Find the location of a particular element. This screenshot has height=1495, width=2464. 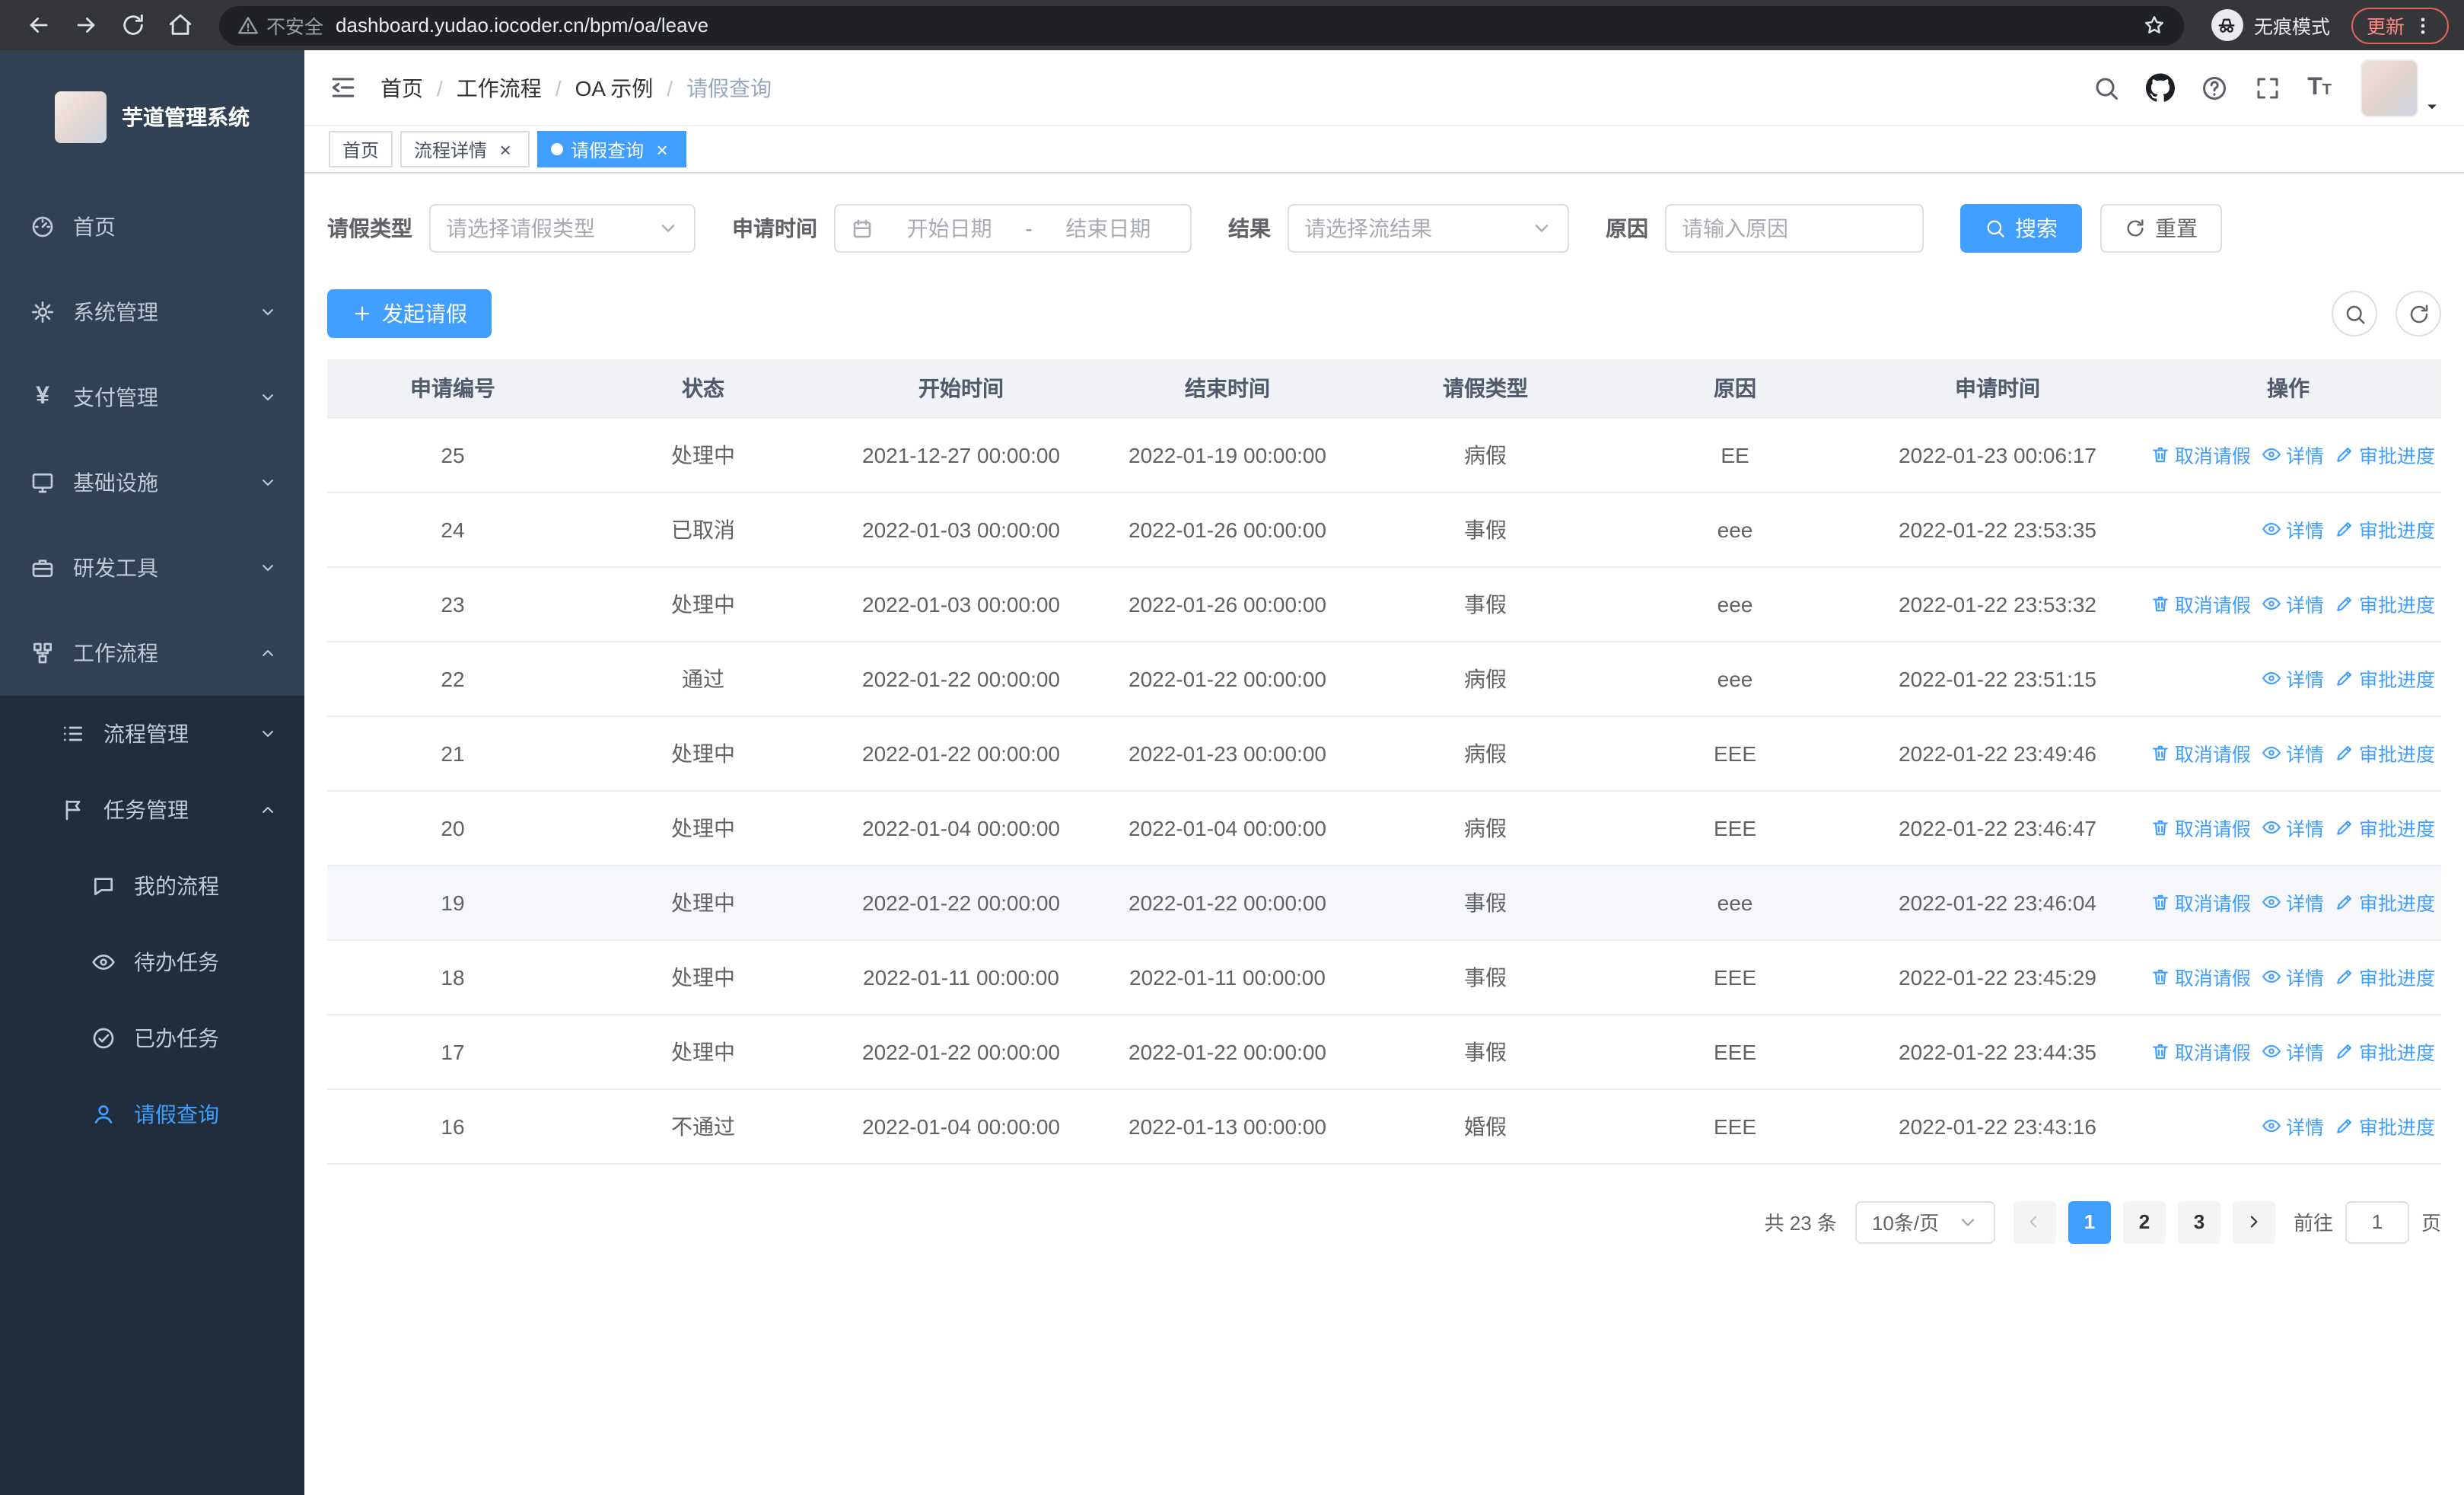

next-page-button is located at coordinates (2253, 1222).